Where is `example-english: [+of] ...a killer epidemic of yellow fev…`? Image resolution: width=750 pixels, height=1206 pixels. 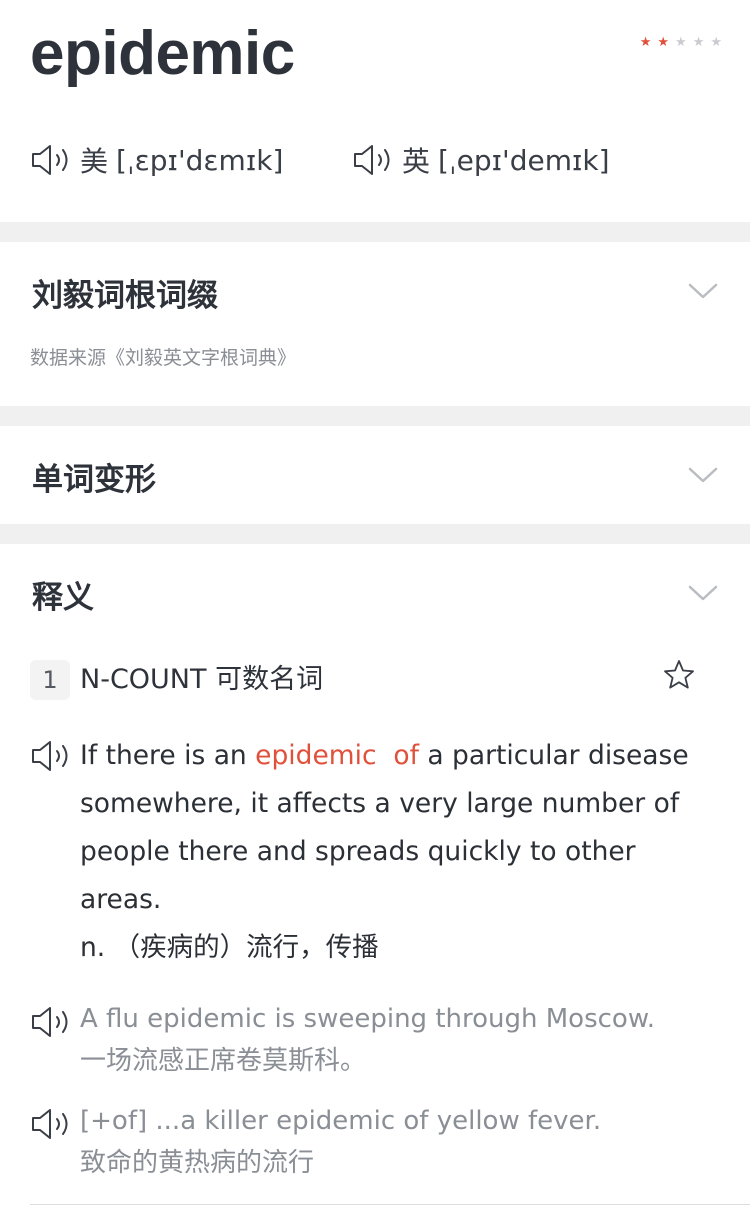
example-english: [+of] ...a killer epidemic of yellow fev… is located at coordinates (341, 1121).